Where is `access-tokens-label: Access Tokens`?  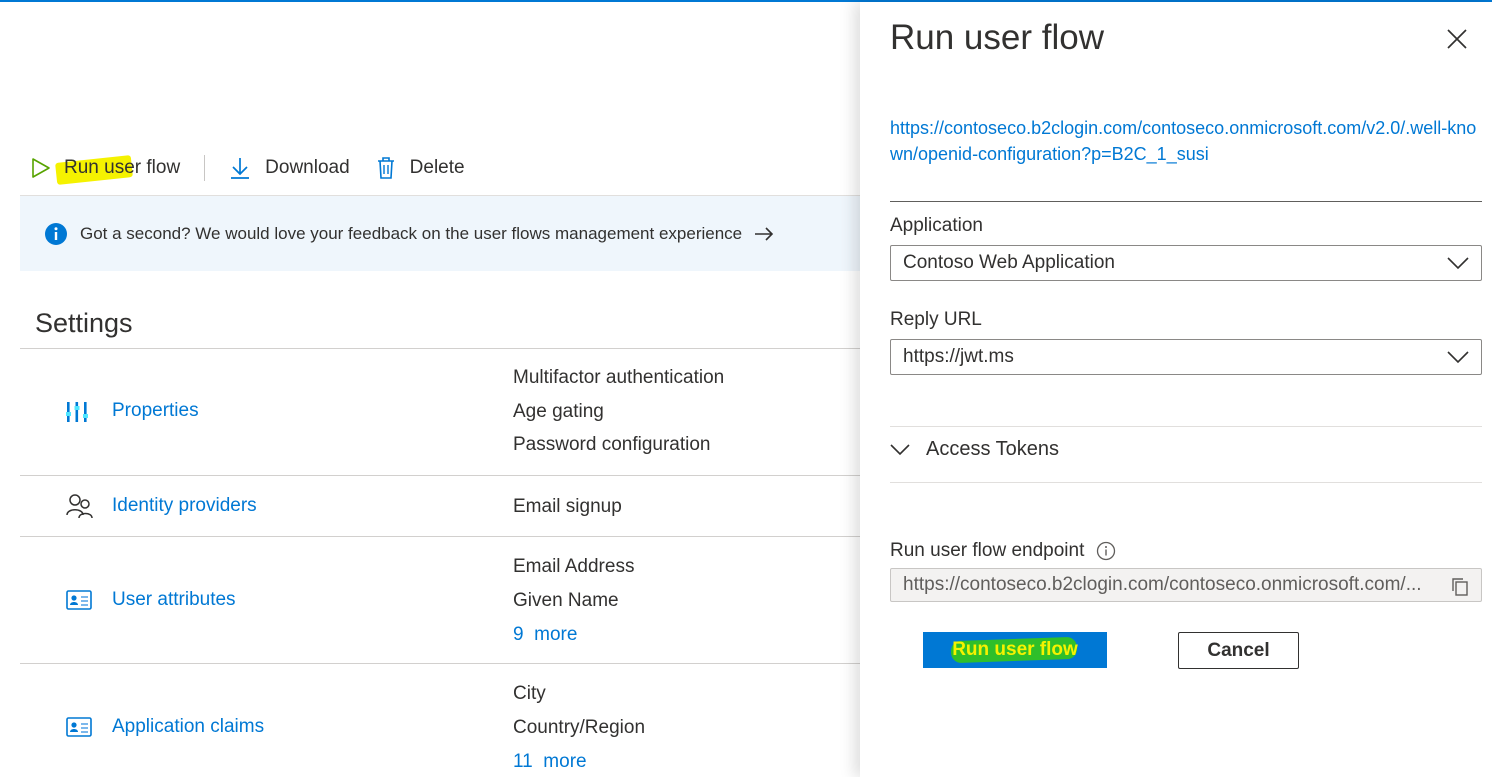 access-tokens-label: Access Tokens is located at coordinates (993, 449).